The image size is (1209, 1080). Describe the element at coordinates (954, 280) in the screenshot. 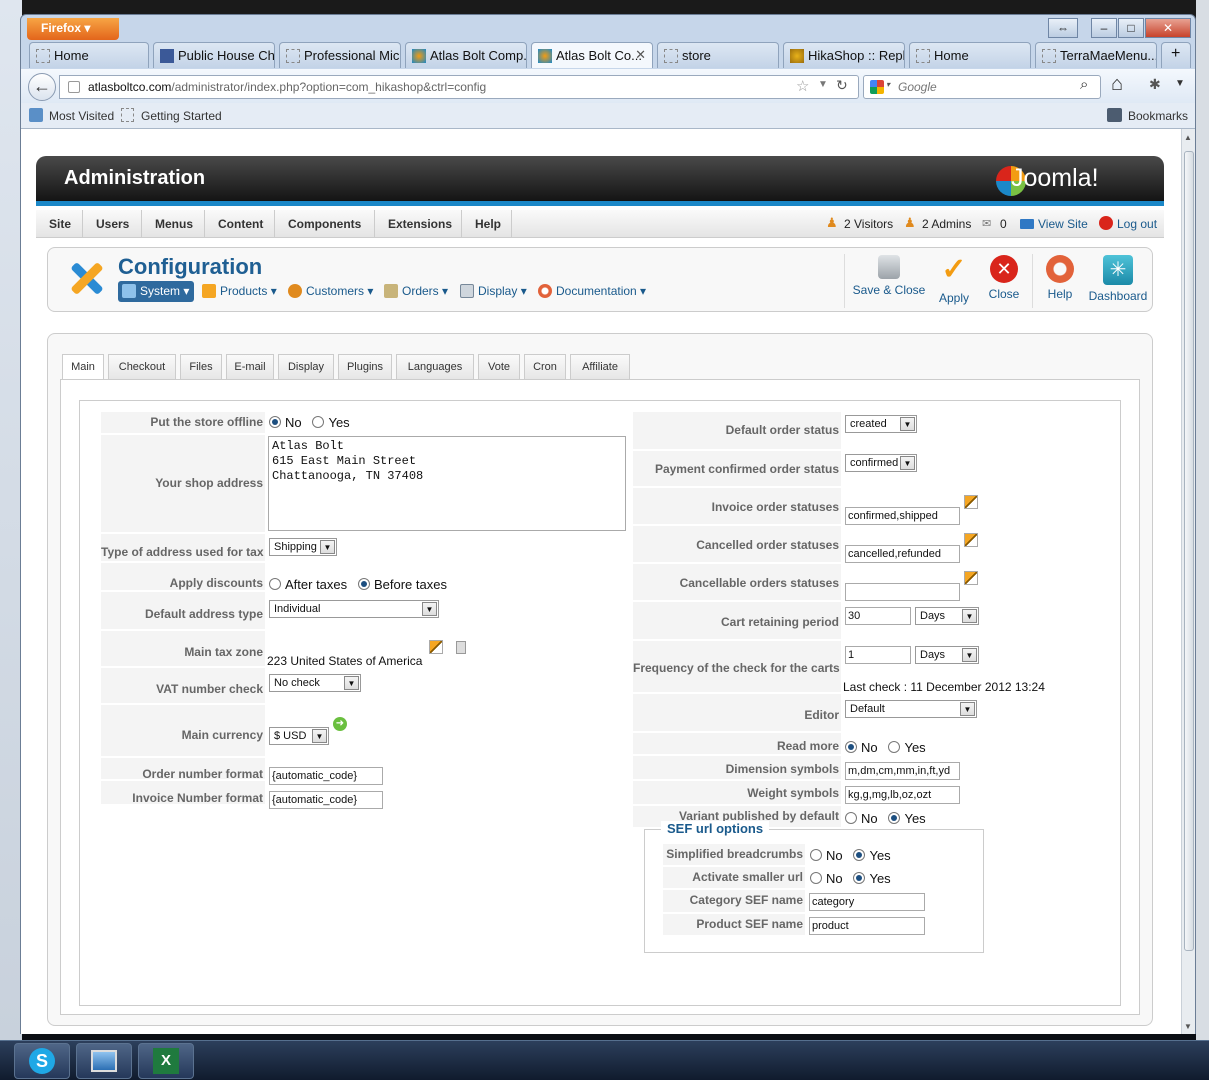

I see `apply-button: ✓ Apply` at that location.